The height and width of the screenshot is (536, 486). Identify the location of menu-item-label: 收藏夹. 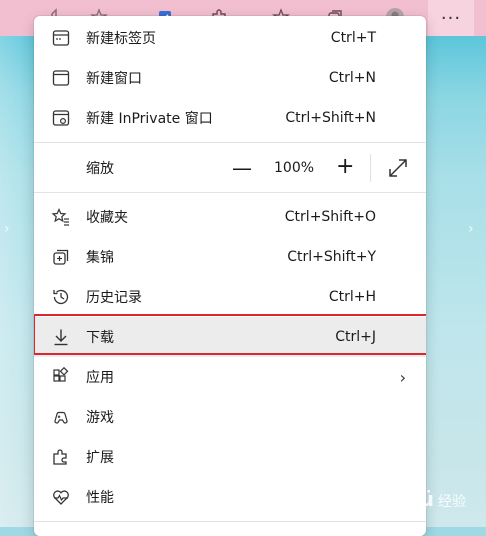
(107, 217).